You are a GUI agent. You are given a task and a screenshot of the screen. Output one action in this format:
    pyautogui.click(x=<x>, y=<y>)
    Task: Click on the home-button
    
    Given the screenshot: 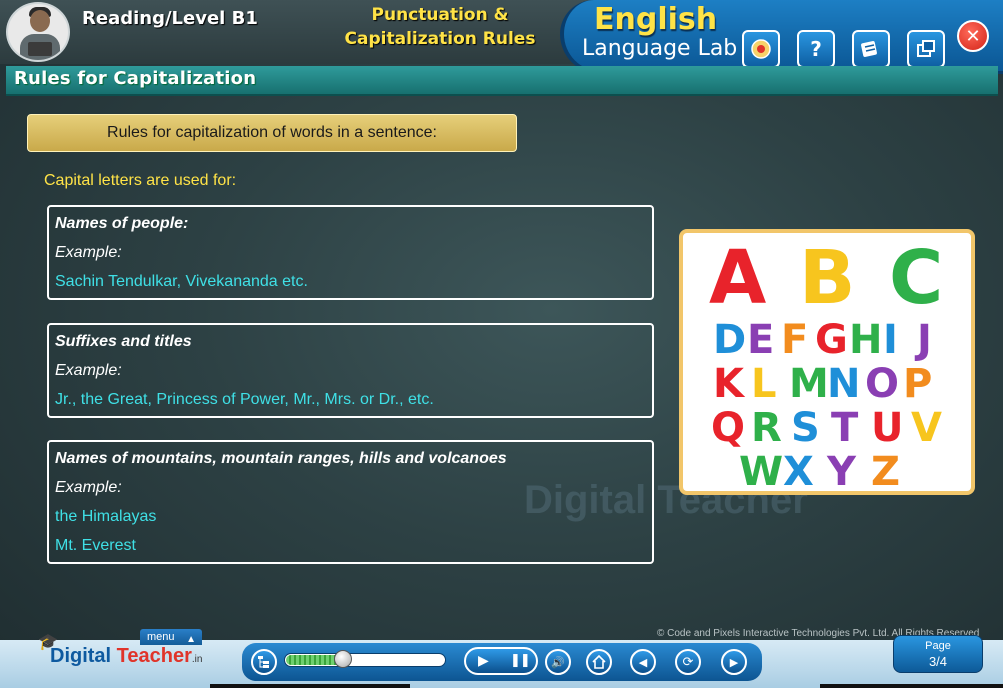 What is the action you would take?
    pyautogui.click(x=599, y=662)
    